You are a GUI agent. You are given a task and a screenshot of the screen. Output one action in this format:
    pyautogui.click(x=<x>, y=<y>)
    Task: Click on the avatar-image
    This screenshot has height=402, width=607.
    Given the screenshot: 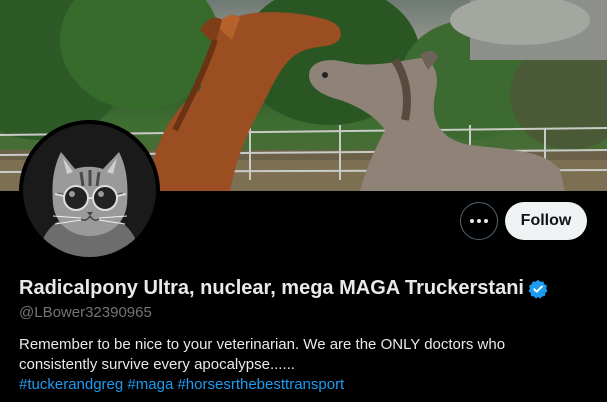 What is the action you would take?
    pyautogui.click(x=89, y=190)
    